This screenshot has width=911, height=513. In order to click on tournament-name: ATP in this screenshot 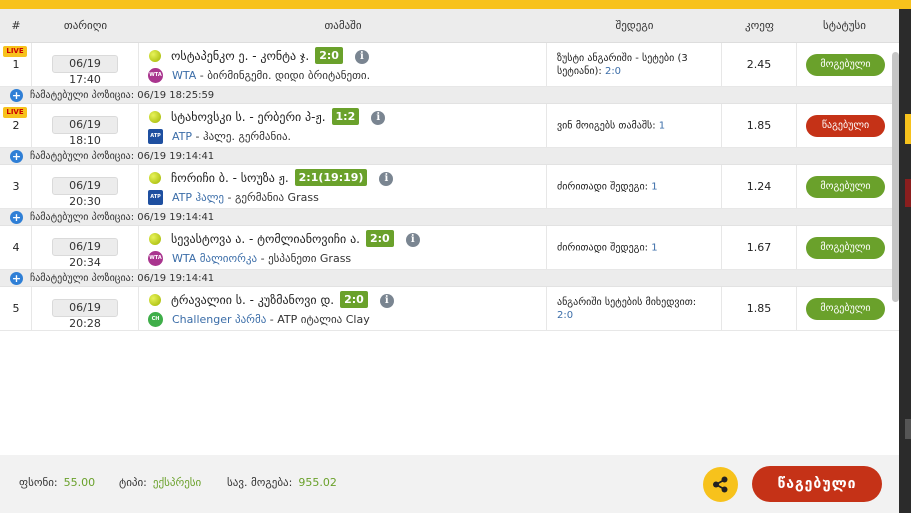, I will do `click(182, 136)`.